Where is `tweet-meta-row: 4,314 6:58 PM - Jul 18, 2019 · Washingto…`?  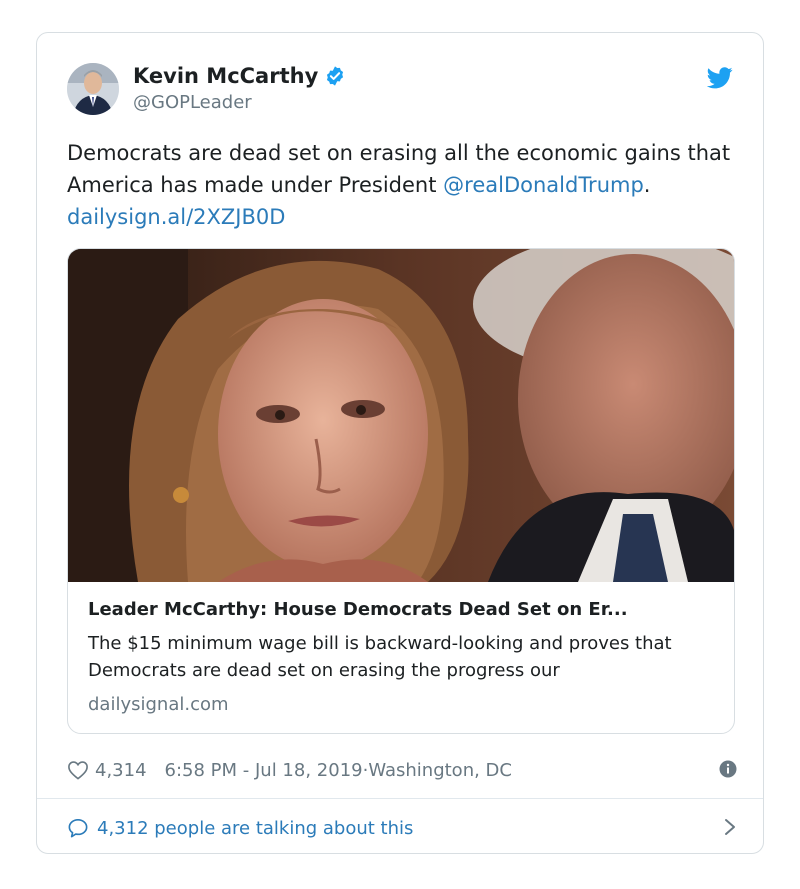
tweet-meta-row: 4,314 6:58 PM - Jul 18, 2019 · Washingto… is located at coordinates (402, 770).